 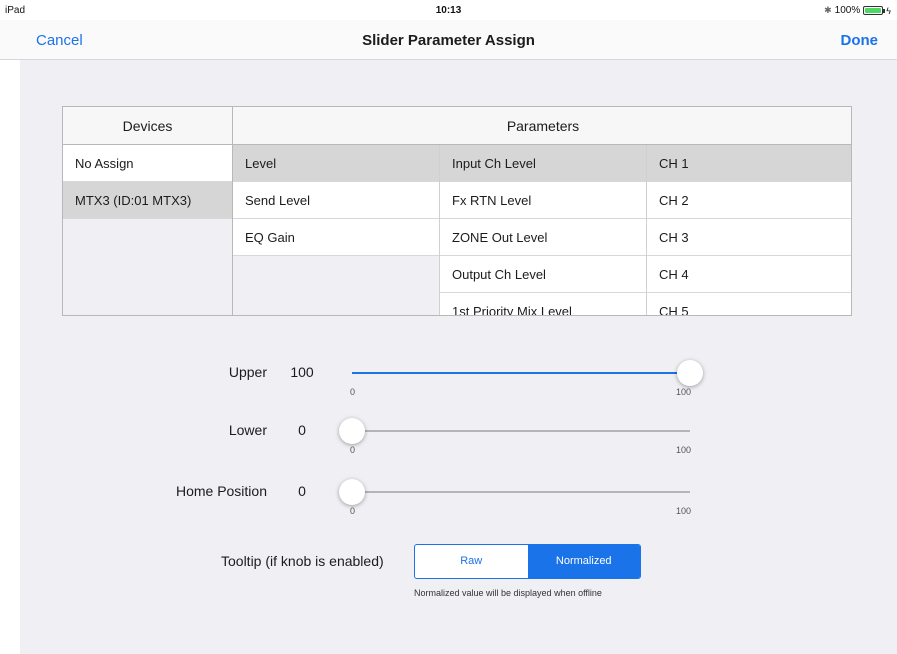 I want to click on home-position-slider, so click(x=514, y=492).